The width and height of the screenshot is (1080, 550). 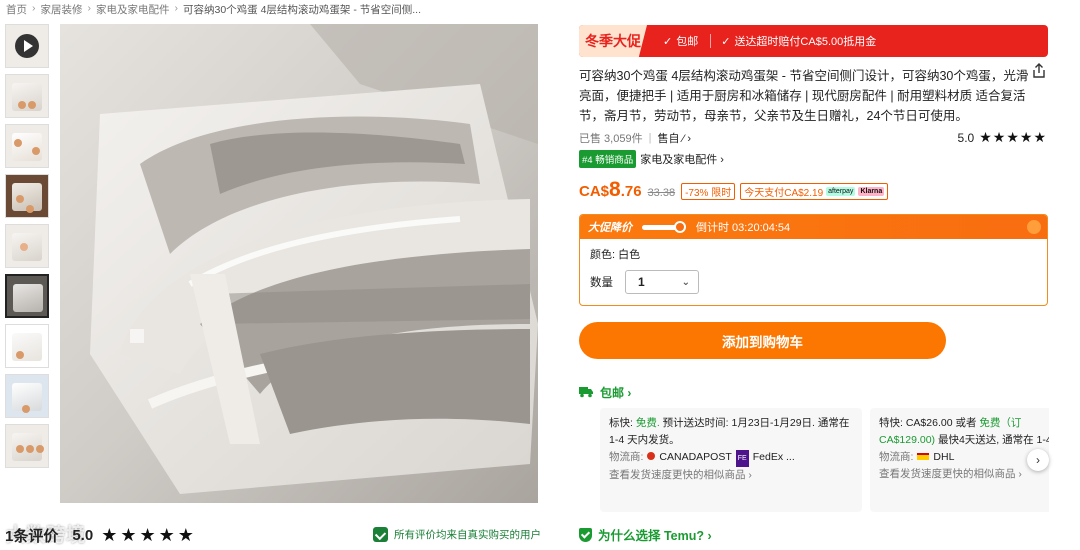 I want to click on deal-body: 颜色: 白色 数量 1 ⌄, so click(x=813, y=270).